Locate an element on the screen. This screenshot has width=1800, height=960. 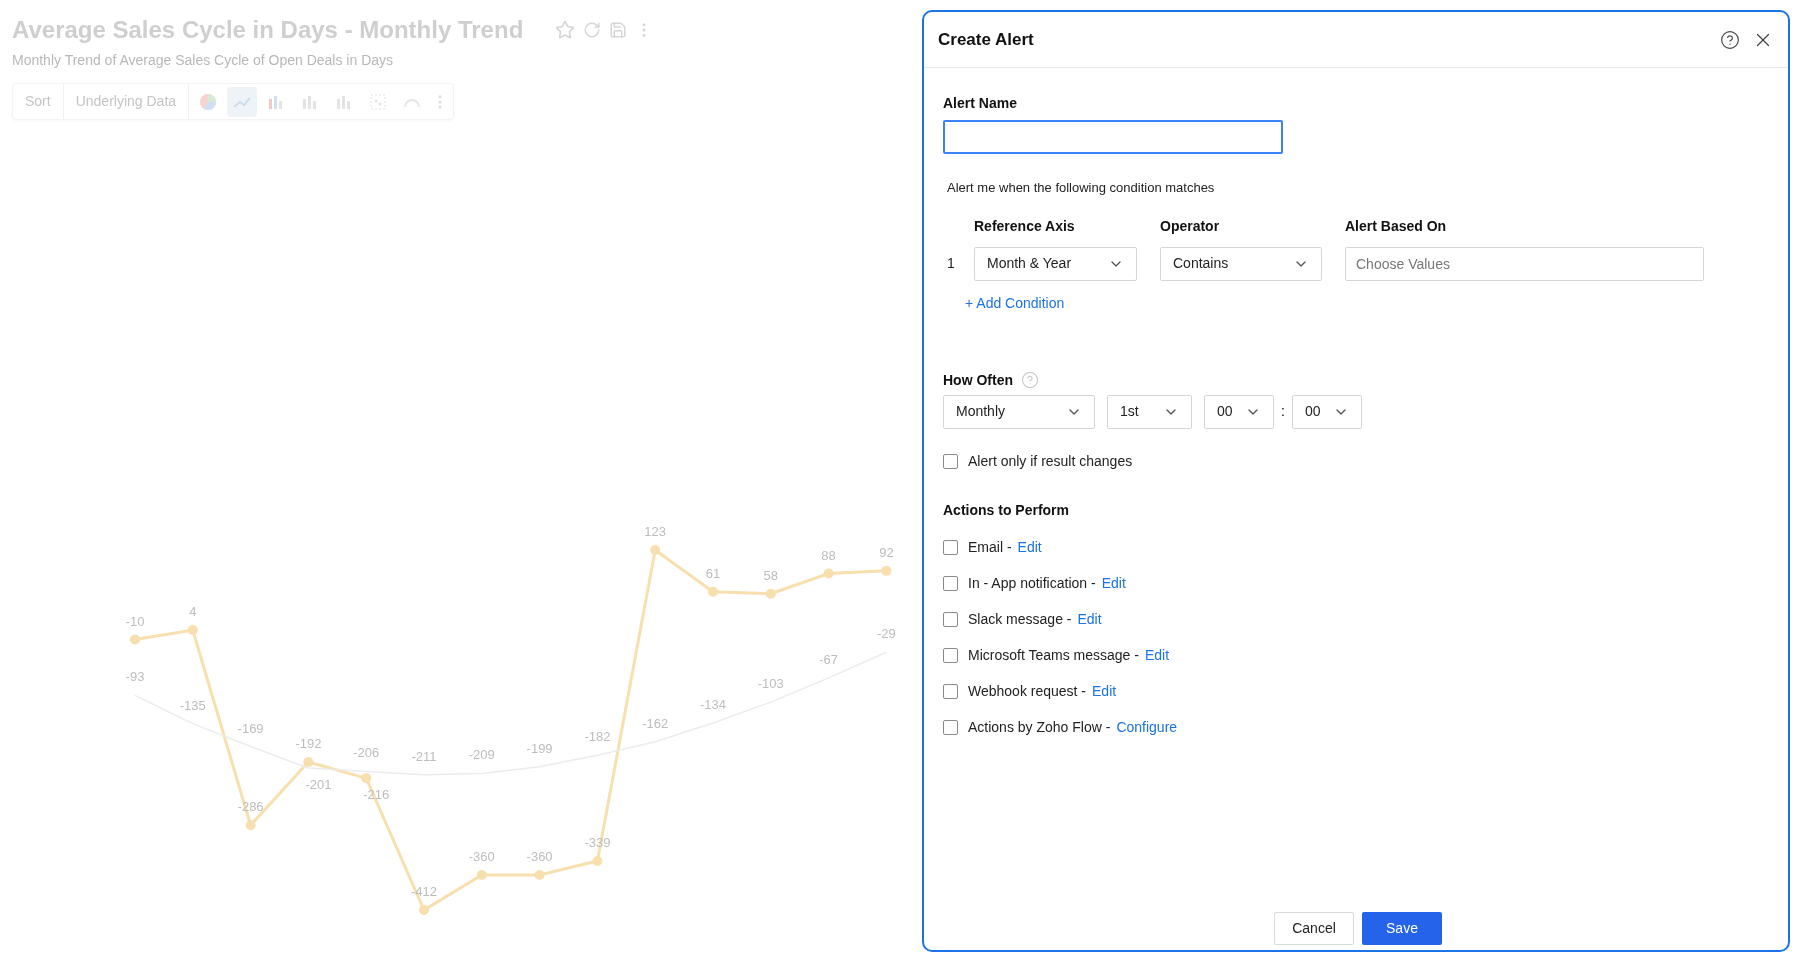
frequency-select: Monthly is located at coordinates (1019, 411).